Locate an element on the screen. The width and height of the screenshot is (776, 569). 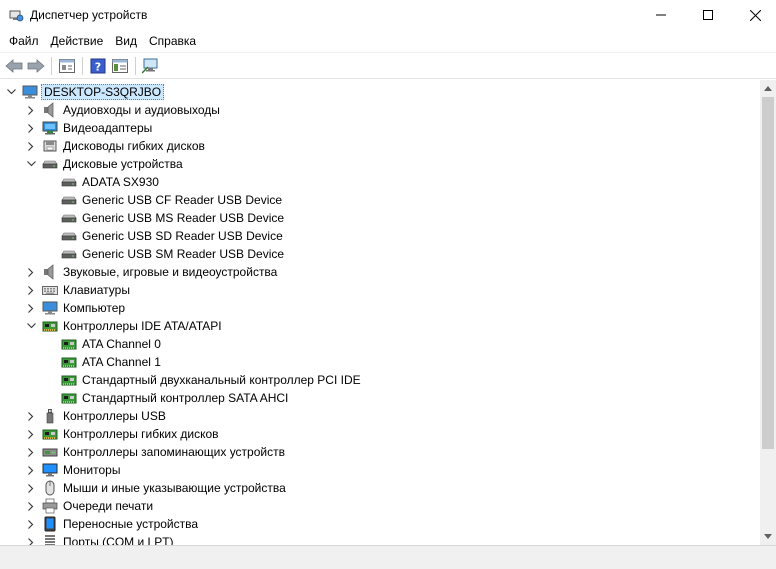
back-button is located at coordinates (14, 66).